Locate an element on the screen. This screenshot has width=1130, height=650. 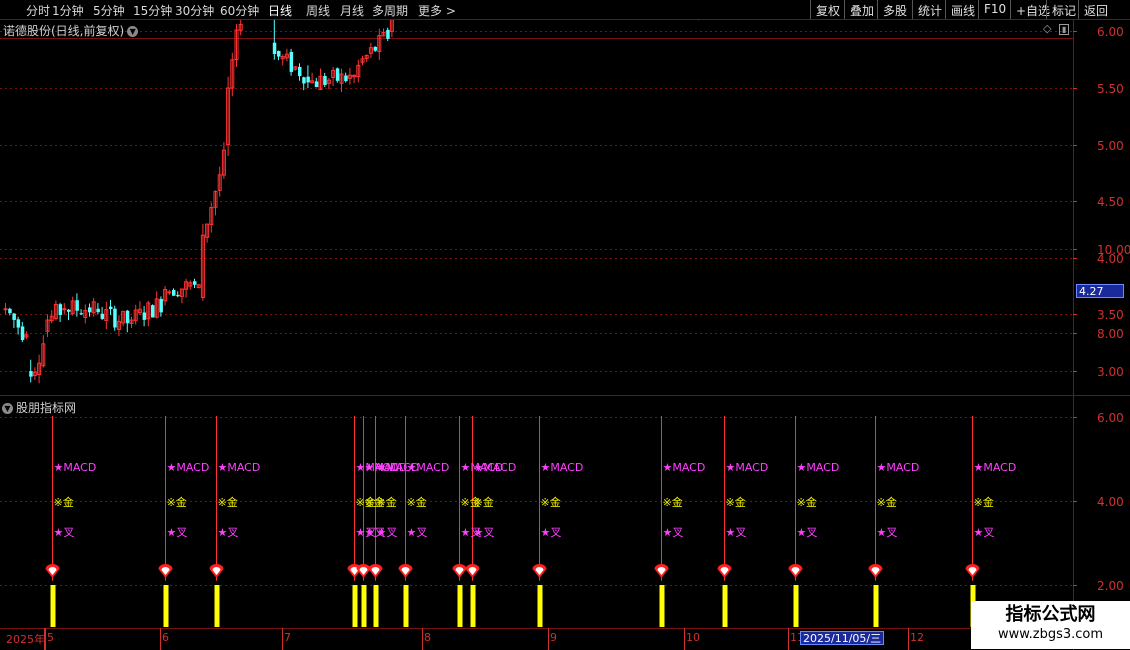
action-button-3: 统计 is located at coordinates (928, 9).